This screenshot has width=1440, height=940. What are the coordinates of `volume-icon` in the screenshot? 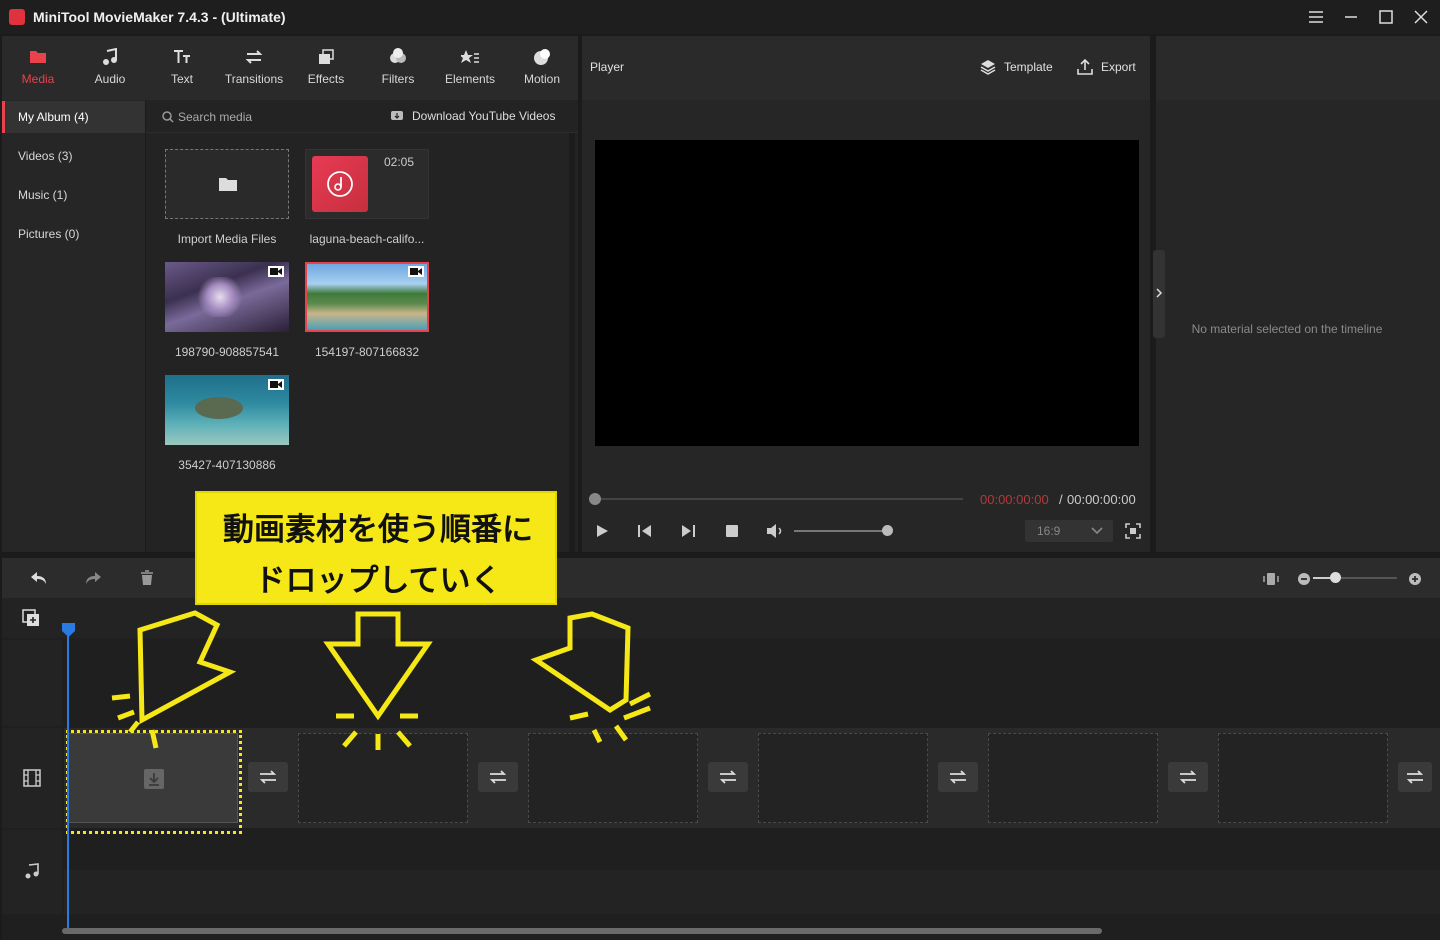 It's located at (775, 531).